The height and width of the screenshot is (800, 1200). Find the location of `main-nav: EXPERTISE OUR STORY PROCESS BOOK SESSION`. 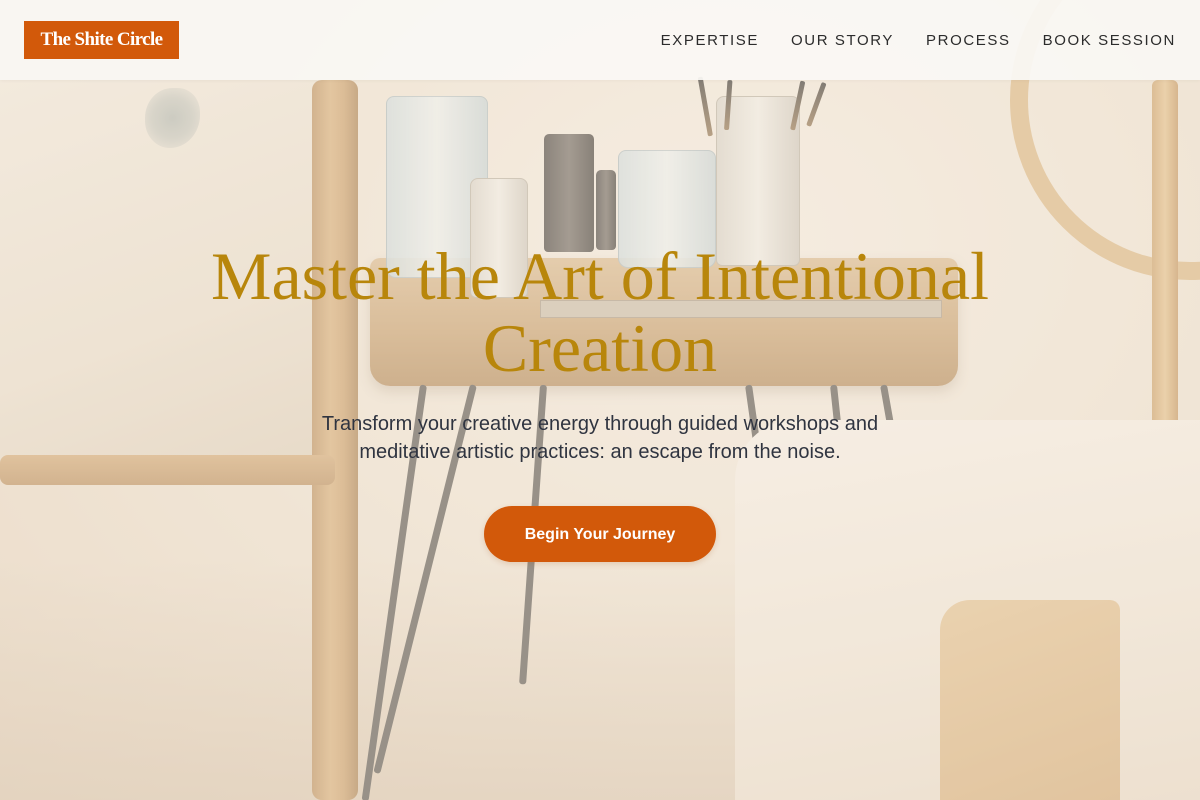

main-nav: EXPERTISE OUR STORY PROCESS BOOK SESSION is located at coordinates (918, 40).